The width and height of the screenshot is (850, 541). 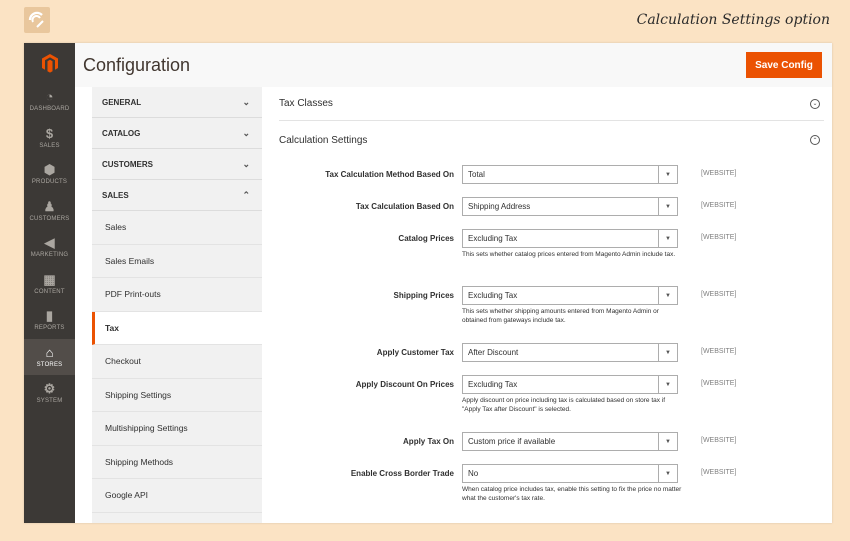 I want to click on nav-item-products: ⬢ PRODUCTS, so click(x=49, y=174).